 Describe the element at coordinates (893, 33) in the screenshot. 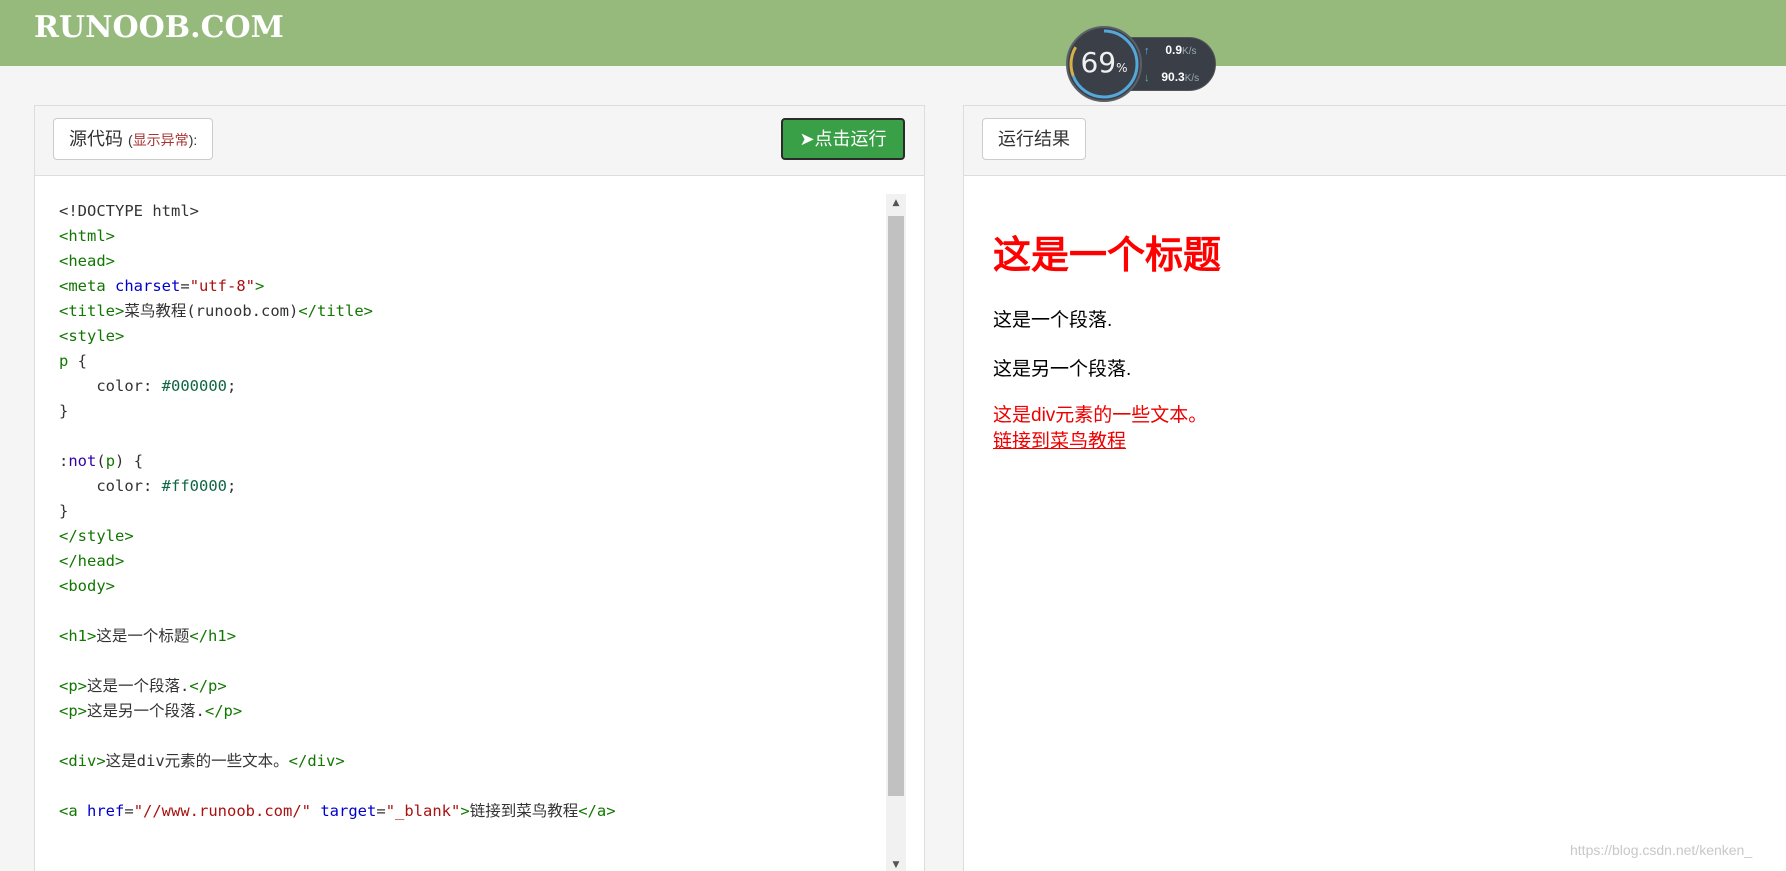

I see `top-header: RUNOOB.COM` at that location.